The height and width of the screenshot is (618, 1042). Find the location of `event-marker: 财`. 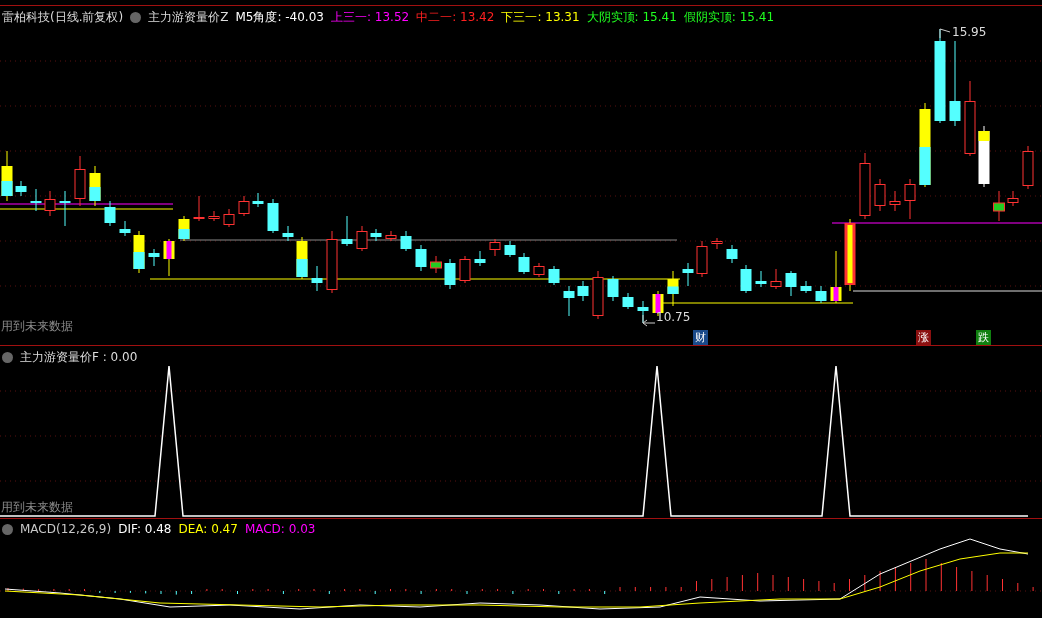

event-marker: 财 is located at coordinates (700, 337).